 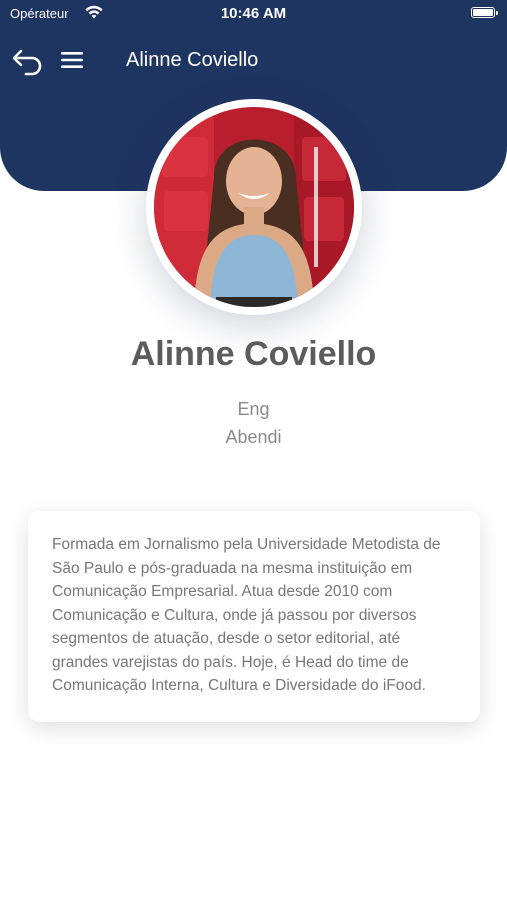 I want to click on status-time: 10:46 AM, so click(x=253, y=13).